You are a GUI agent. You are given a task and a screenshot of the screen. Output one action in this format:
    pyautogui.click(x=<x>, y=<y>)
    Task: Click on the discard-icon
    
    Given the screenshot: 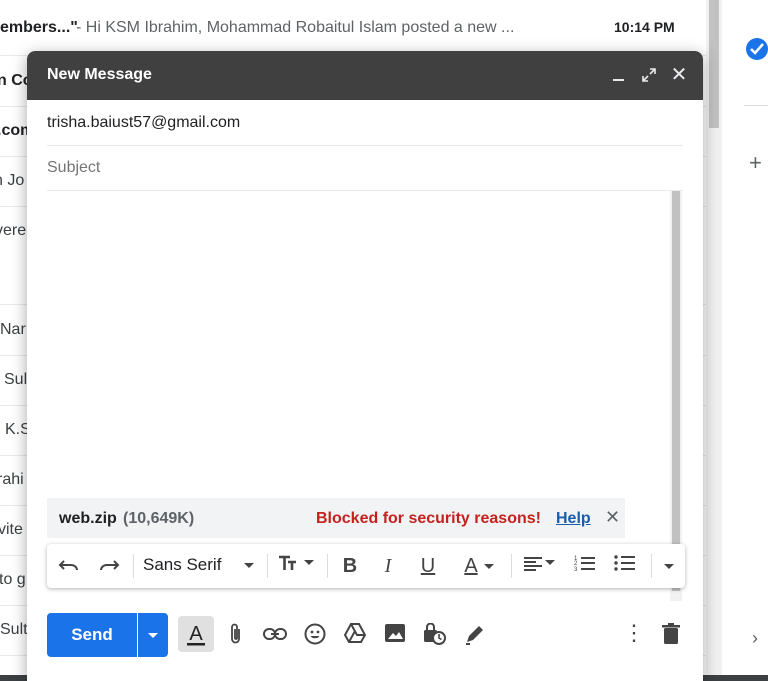 What is the action you would take?
    pyautogui.click(x=671, y=635)
    